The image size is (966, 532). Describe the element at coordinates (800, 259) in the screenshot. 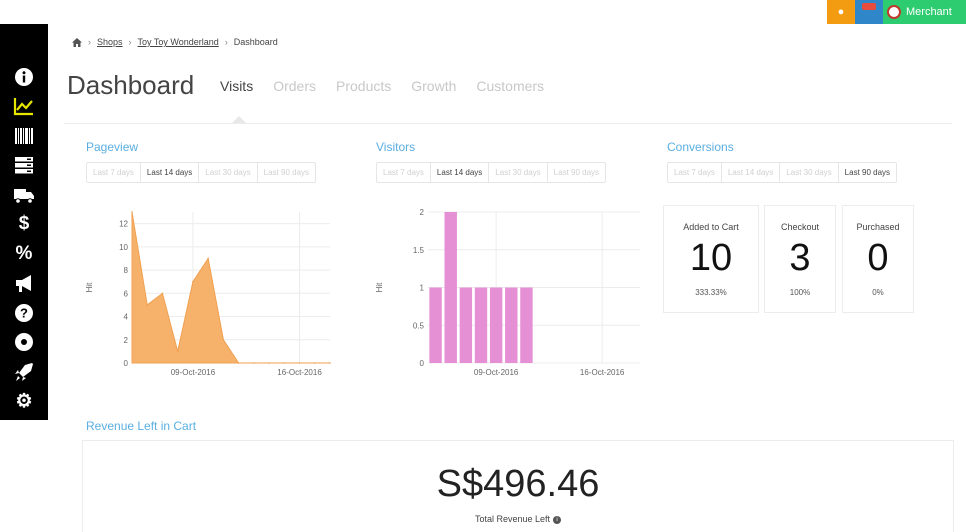

I see `kpi-checkout: Checkout 3 100%` at that location.